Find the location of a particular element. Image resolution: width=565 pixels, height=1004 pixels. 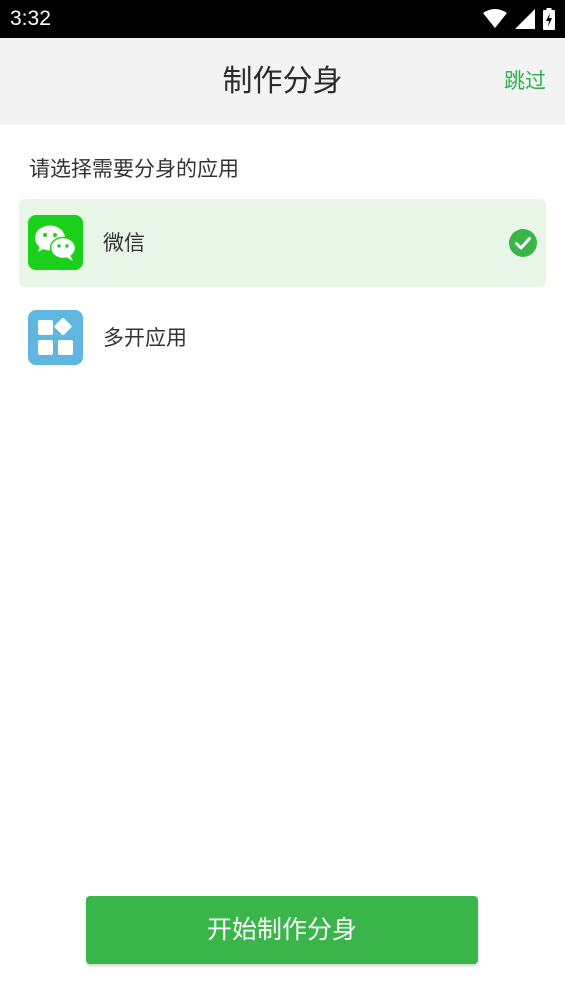

page-title: 制作分身 is located at coordinates (282, 81).